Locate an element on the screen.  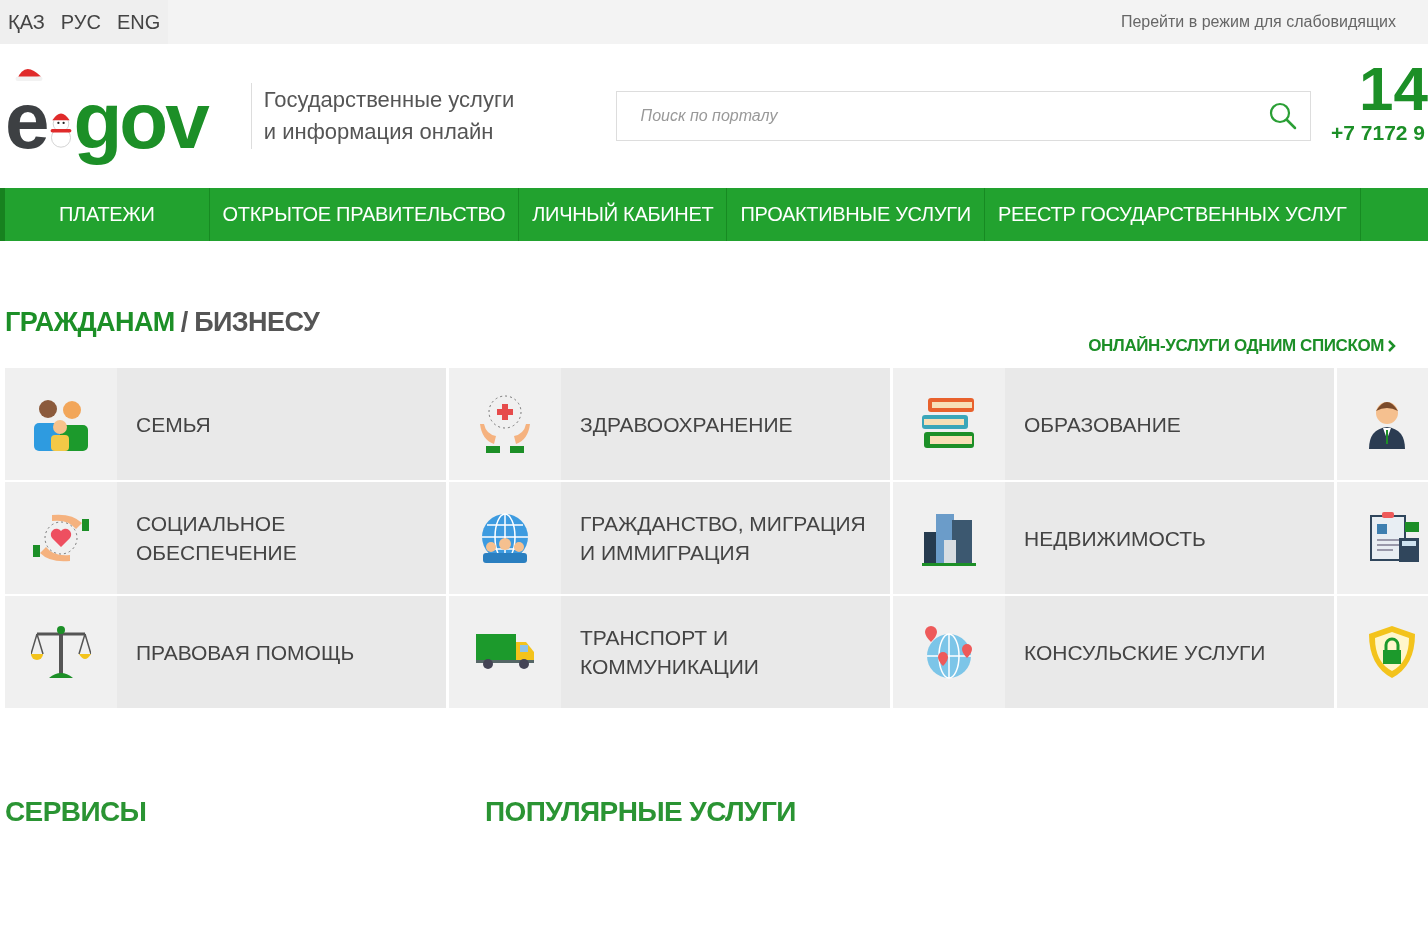
heart-in-hands-icon is located at coordinates (61, 538).